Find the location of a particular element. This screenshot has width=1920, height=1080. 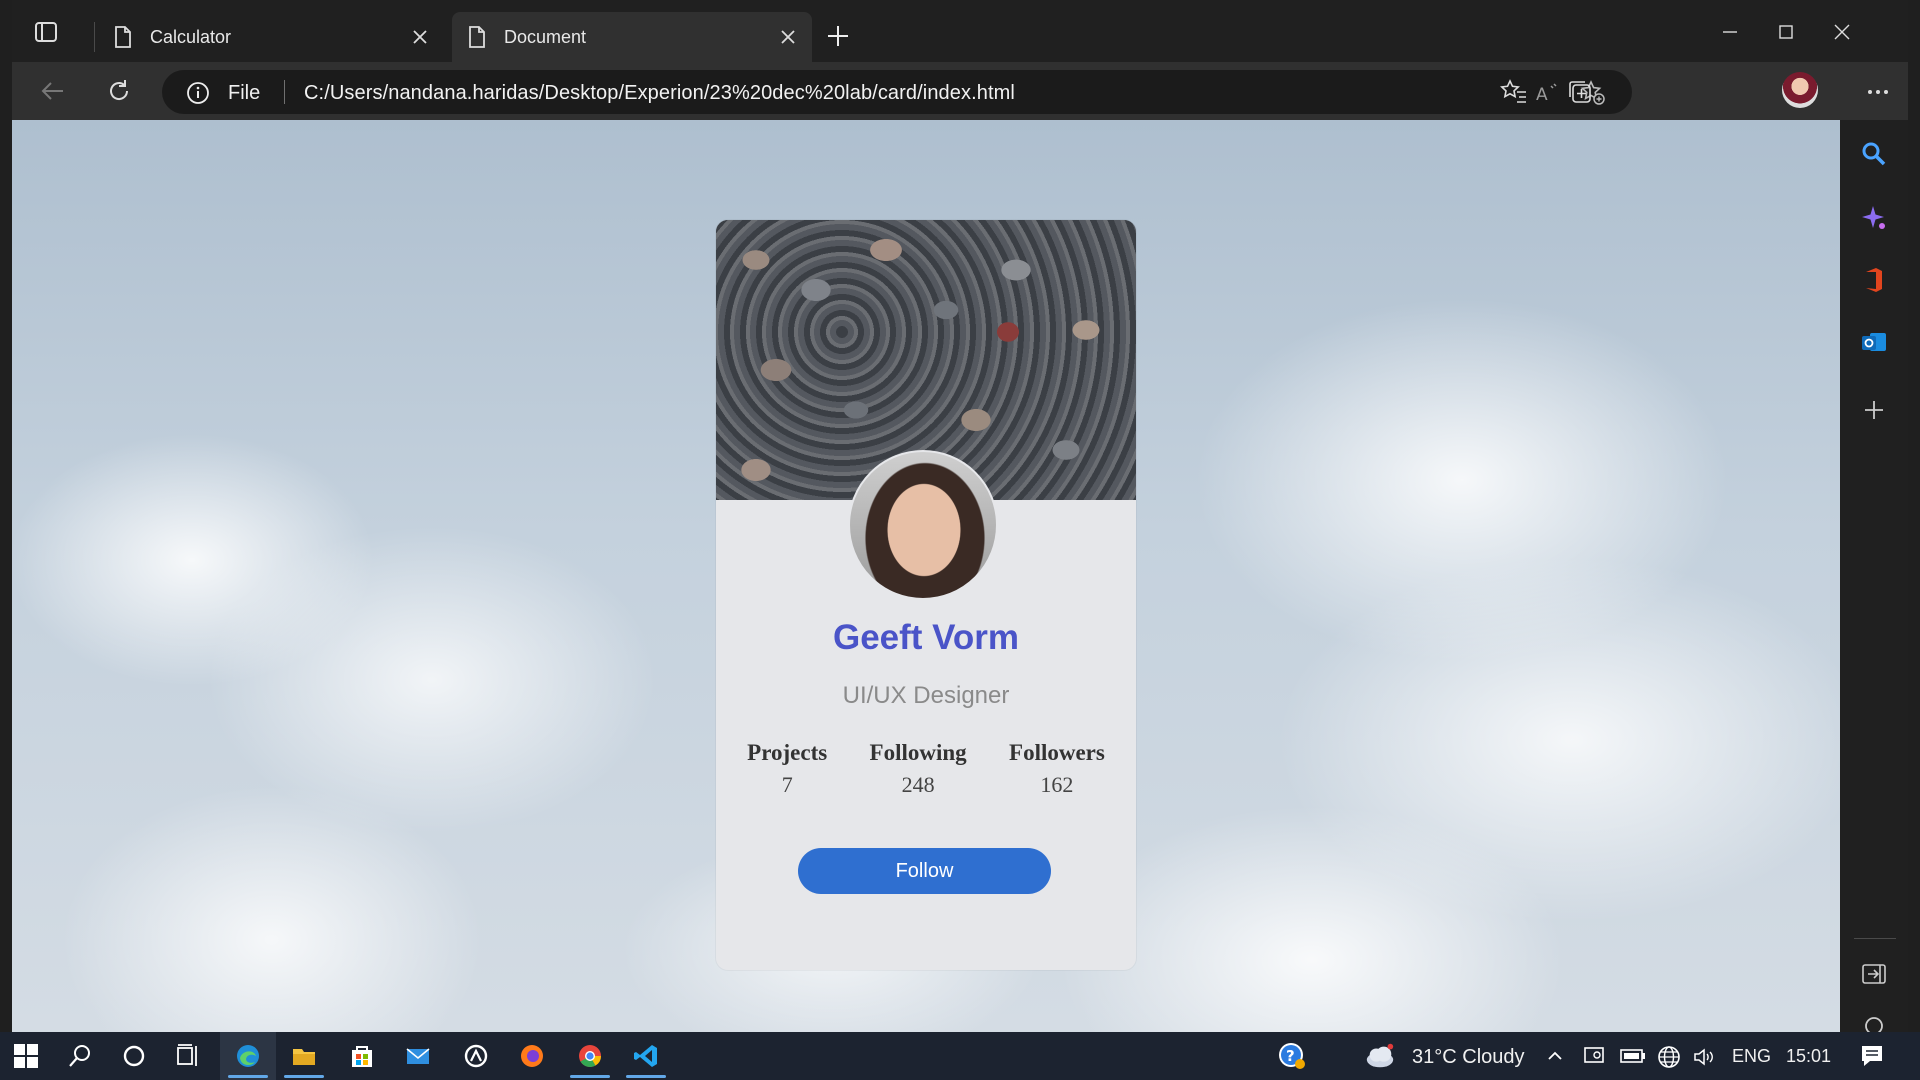

cortana-button is located at coordinates (134, 1056).